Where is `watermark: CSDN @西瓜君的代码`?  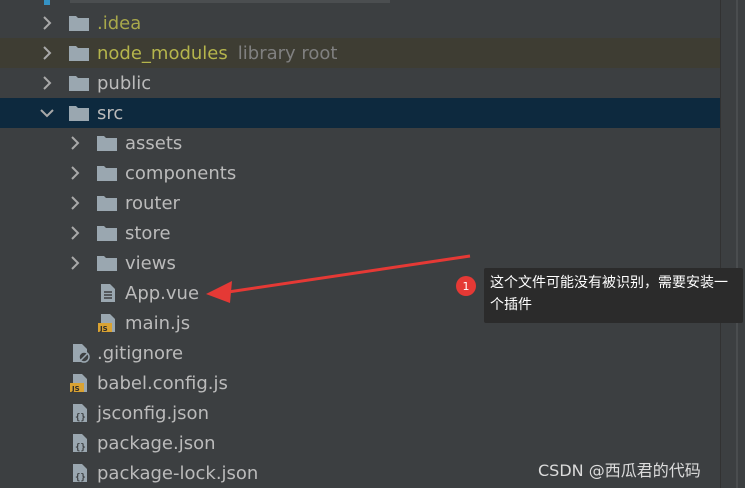
watermark: CSDN @西瓜君的代码 is located at coordinates (619, 470).